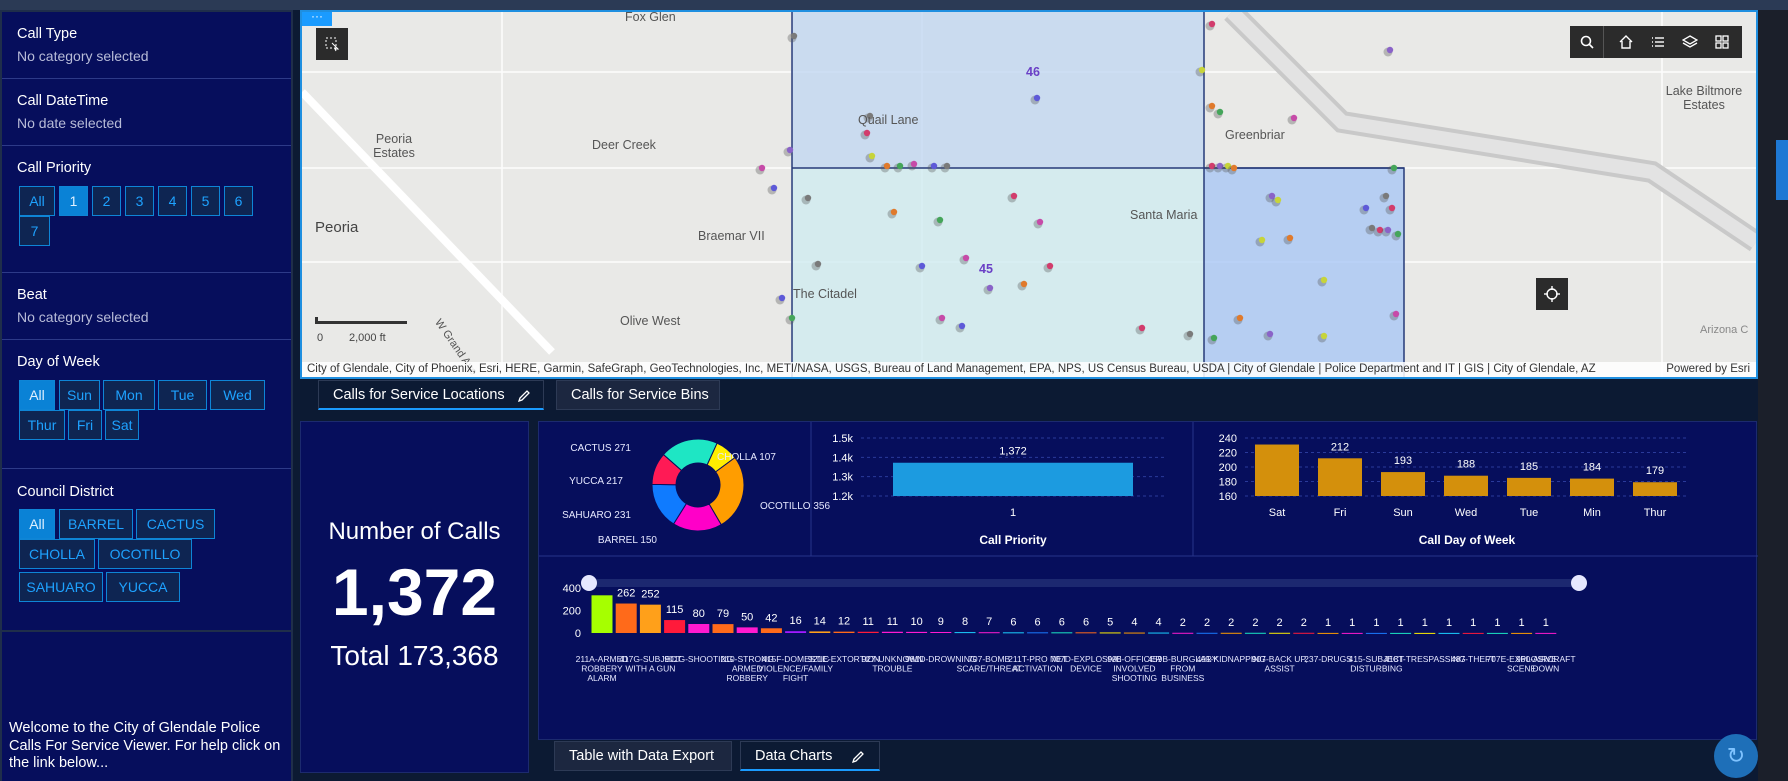 The image size is (1788, 781). What do you see at coordinates (238, 201) in the screenshot?
I see `call_priority-chip: 6` at bounding box center [238, 201].